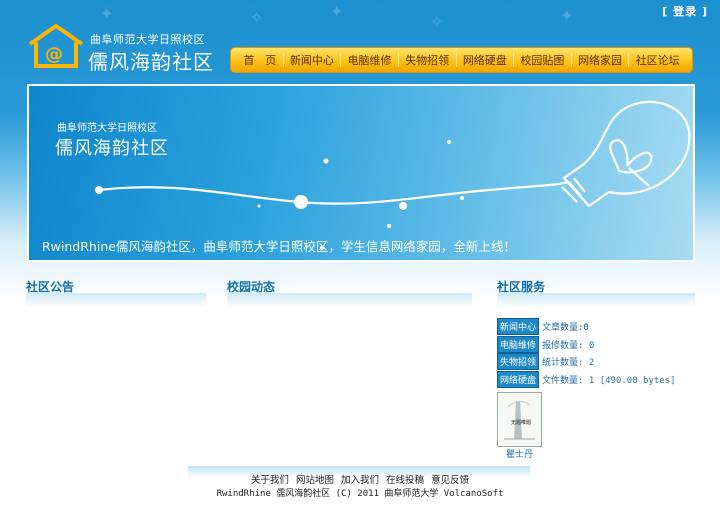  Describe the element at coordinates (405, 480) in the screenshot. I see `footer-link-submit: 在线投稿` at that location.